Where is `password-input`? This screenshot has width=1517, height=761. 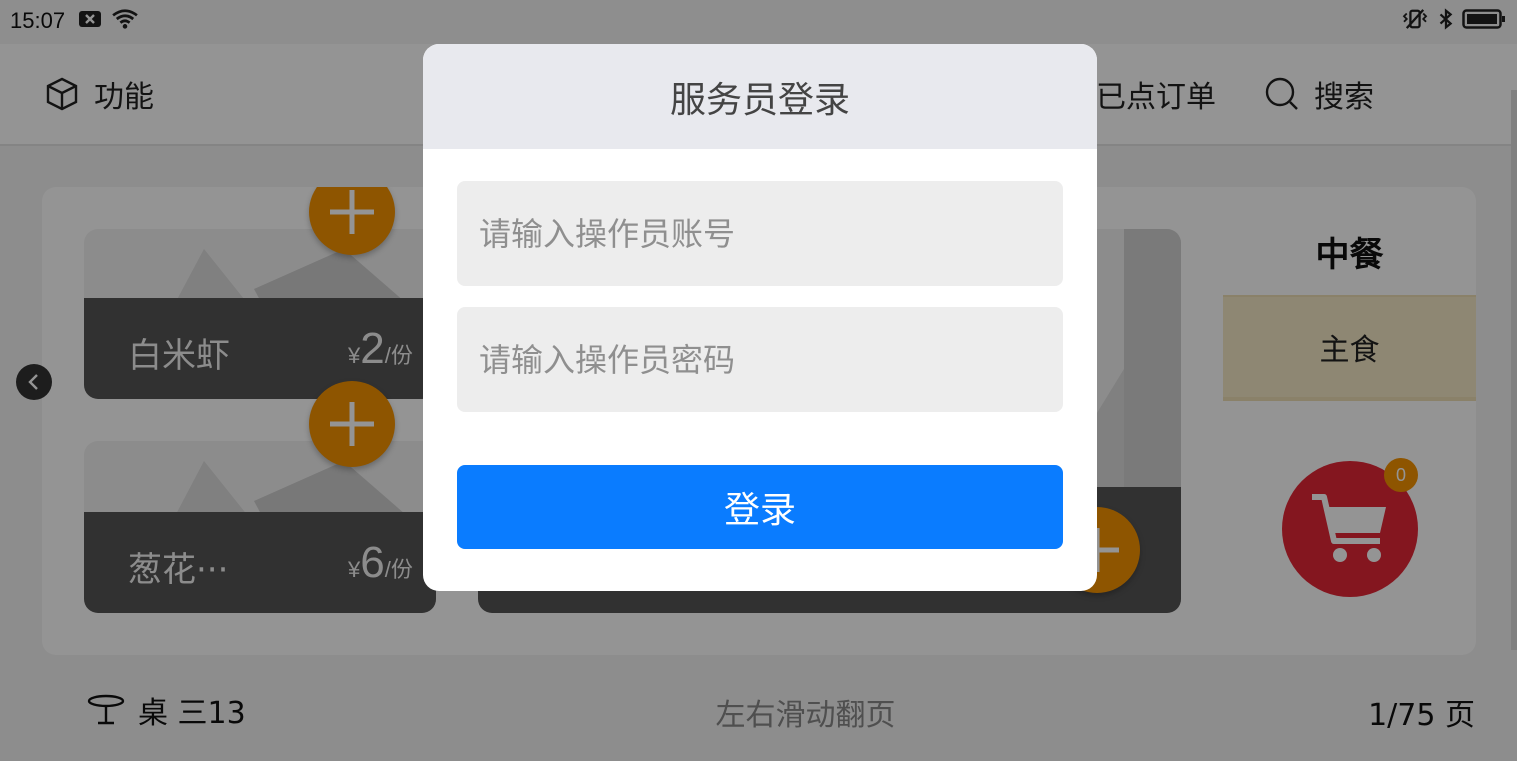
password-input is located at coordinates (760, 359).